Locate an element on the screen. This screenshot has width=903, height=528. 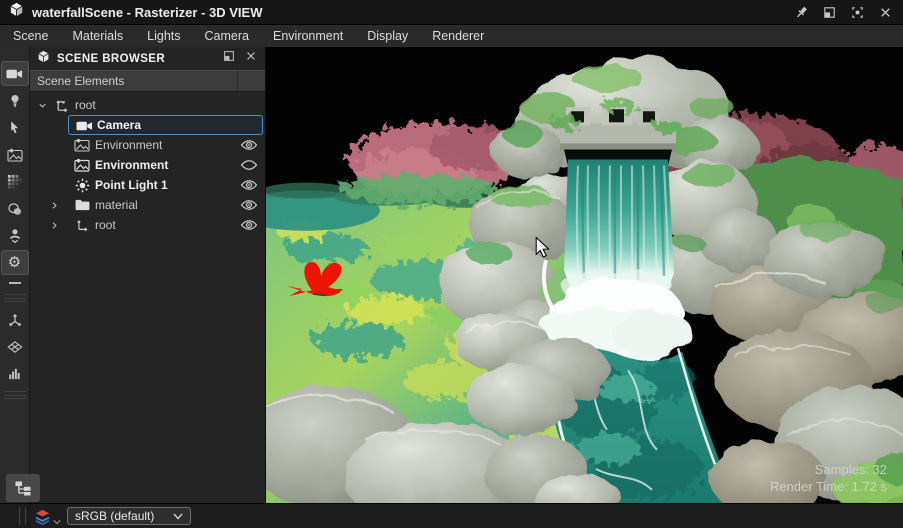
window-title: waterfallScene - Rasterizer - 3D VIEW is located at coordinates (147, 12).